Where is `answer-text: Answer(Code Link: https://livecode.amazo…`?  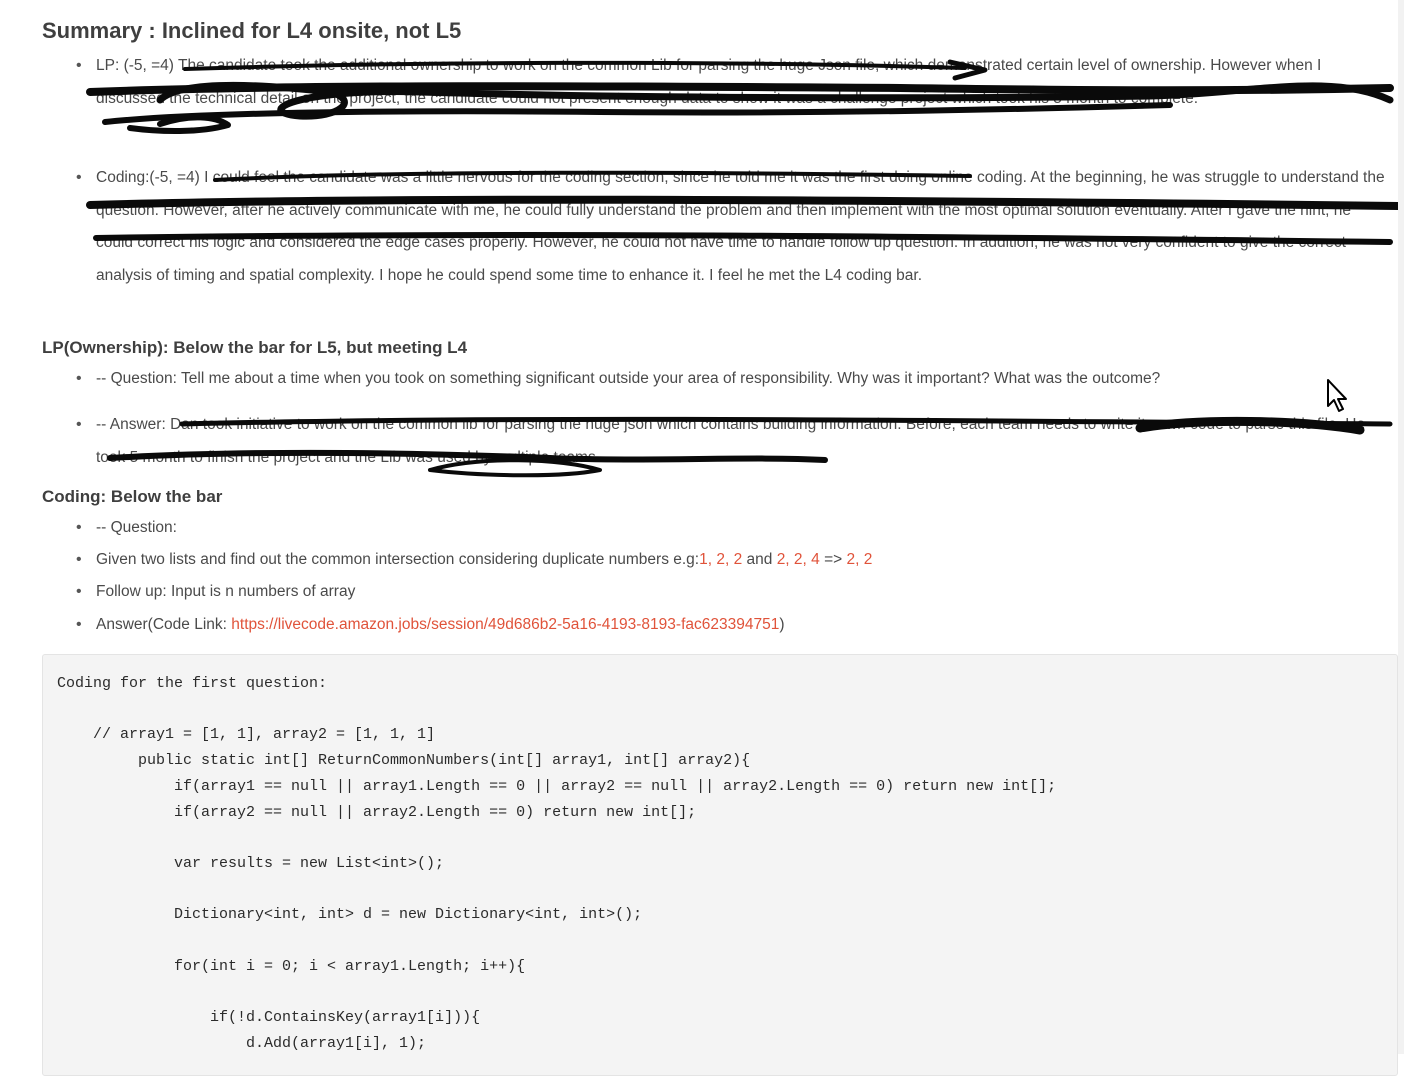
answer-text: Answer(Code Link: https://livecode.amazo… is located at coordinates (744, 625).